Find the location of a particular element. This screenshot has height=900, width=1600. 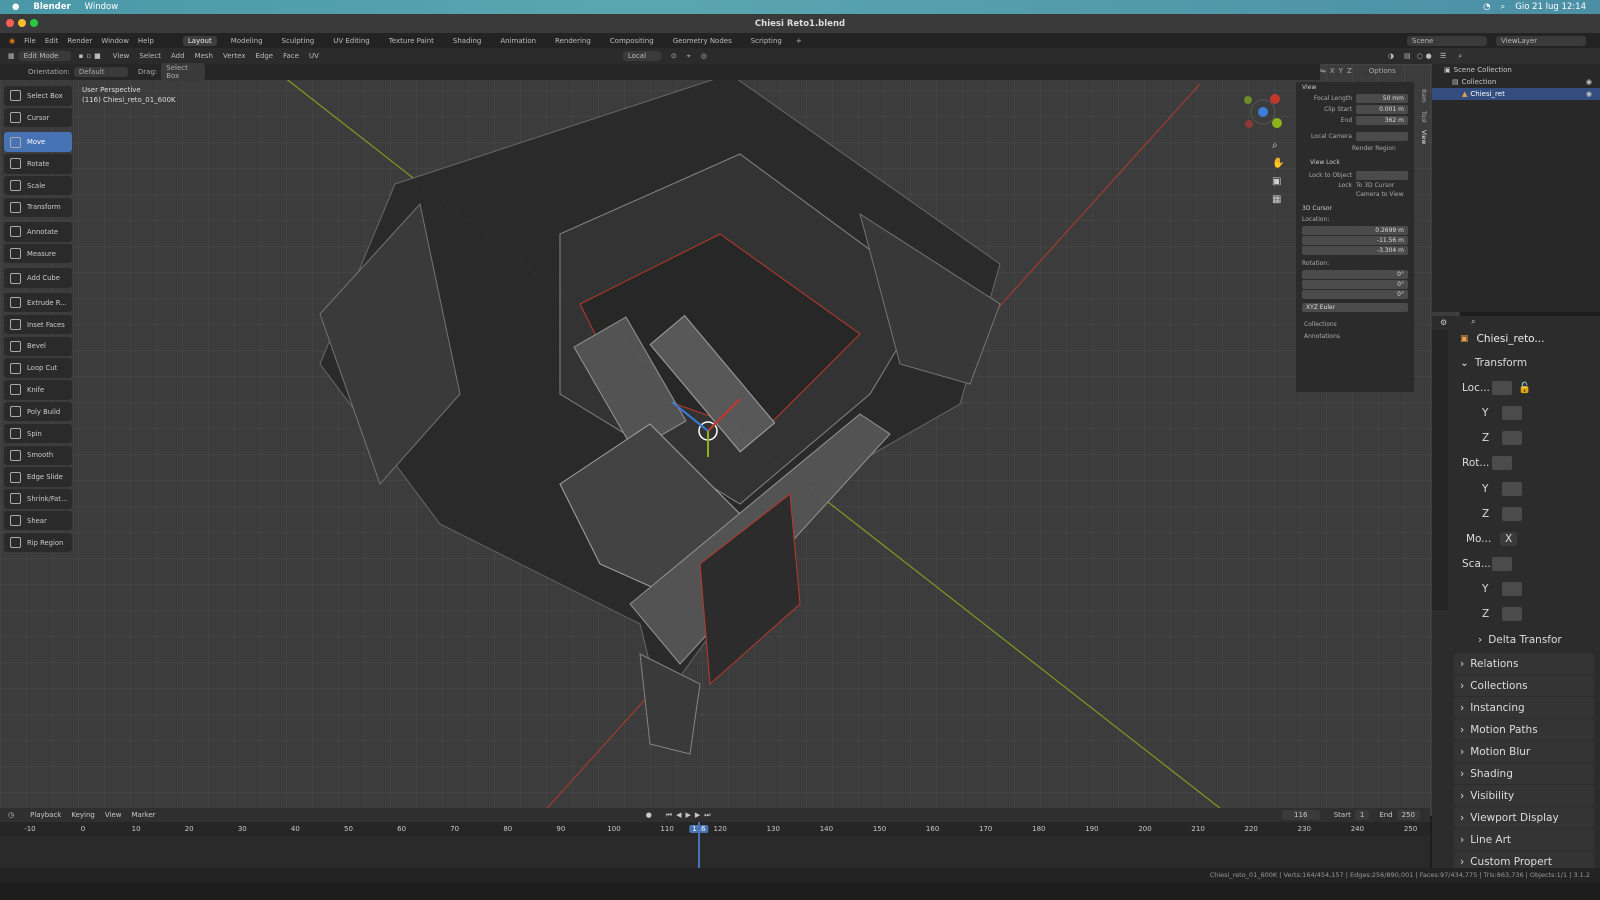

tool-transform: Transform is located at coordinates (38, 207).